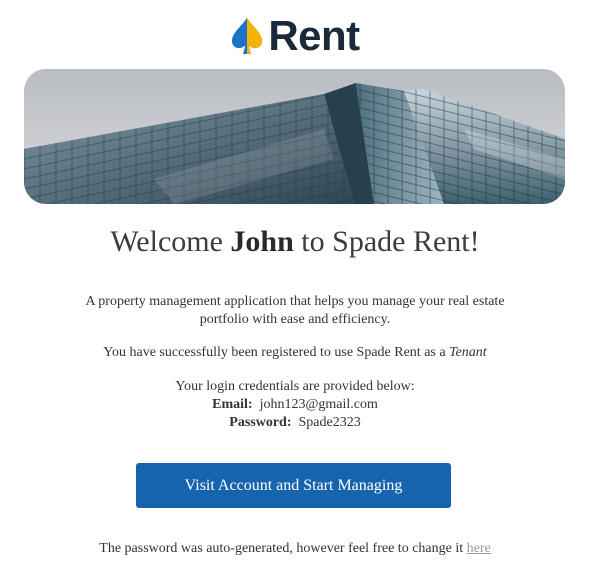 This screenshot has height=576, width=590. I want to click on brand-name: Rent, so click(314, 35).